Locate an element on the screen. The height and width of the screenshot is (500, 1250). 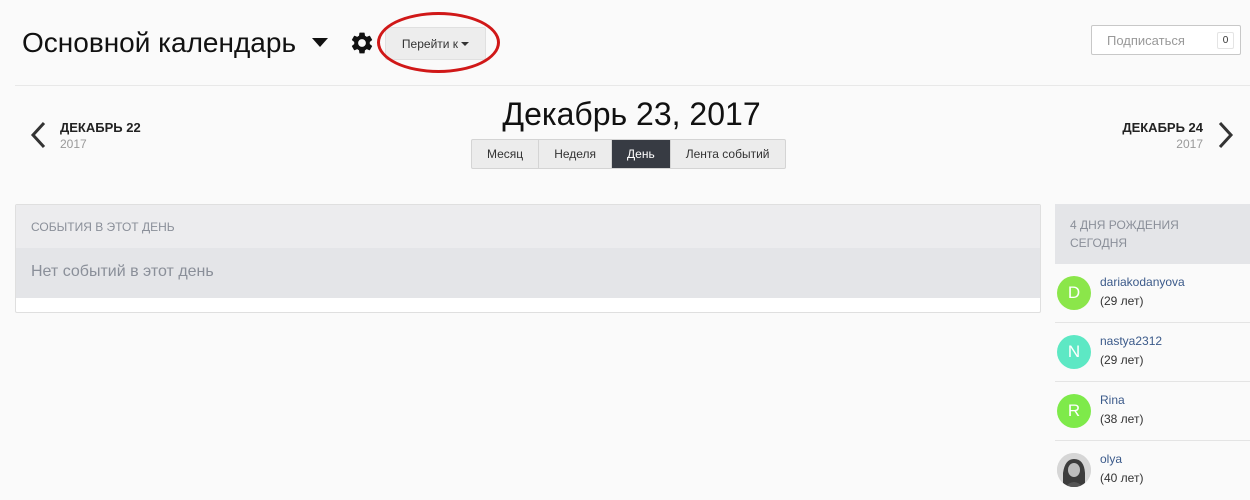
jump-to-button: Перейти к is located at coordinates (435, 43).